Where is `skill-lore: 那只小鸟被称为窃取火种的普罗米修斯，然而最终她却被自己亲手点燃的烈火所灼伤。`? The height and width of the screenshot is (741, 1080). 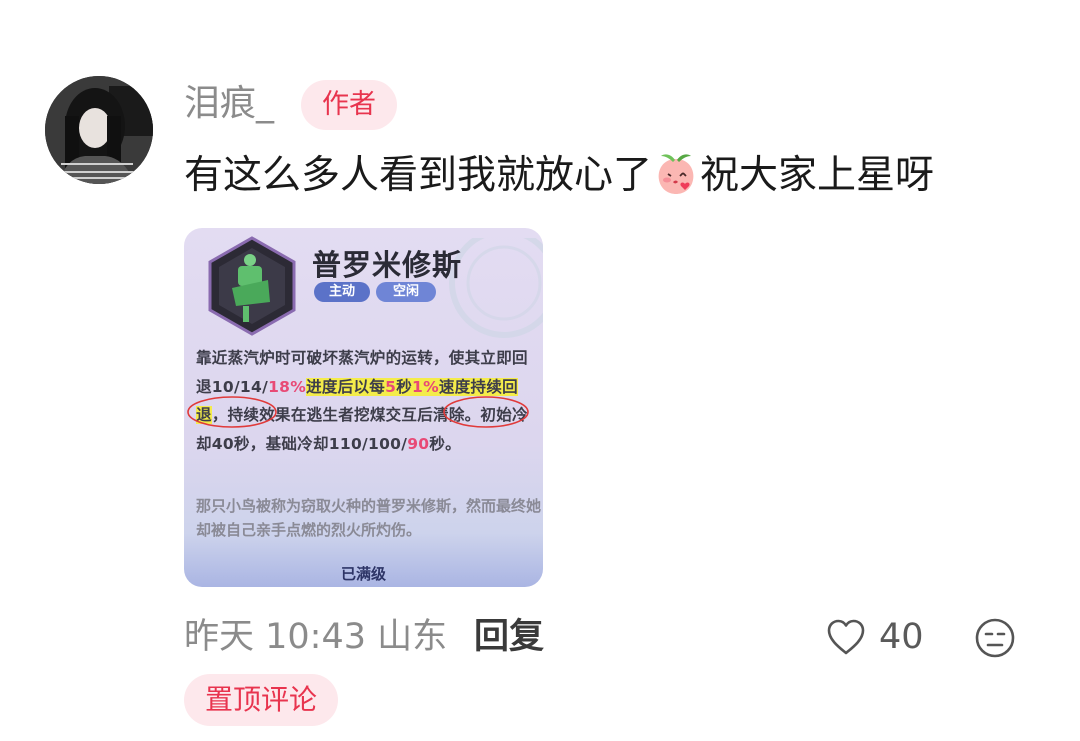
skill-lore: 那只小鸟被称为窃取火种的普罗米修斯，然而最终她却被自己亲手点燃的烈火所灼伤。 is located at coordinates (369, 518).